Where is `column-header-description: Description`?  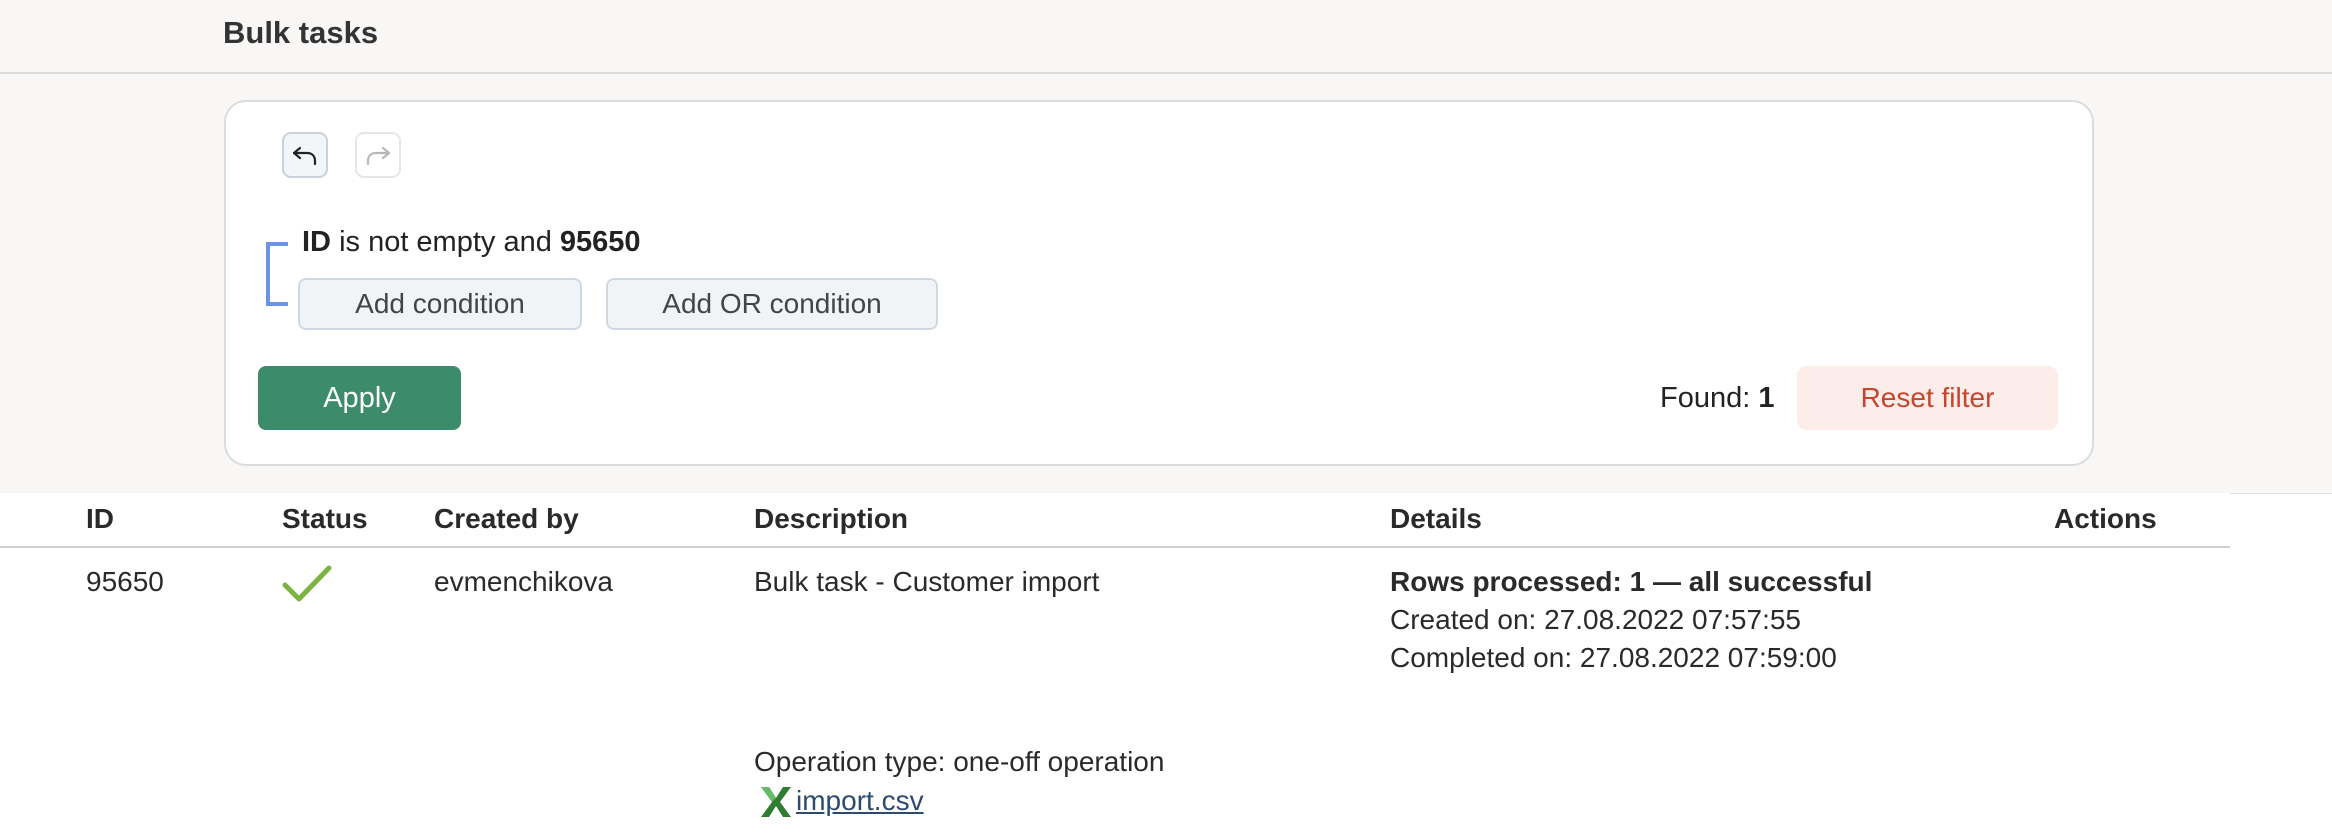 column-header-description: Description is located at coordinates (831, 519).